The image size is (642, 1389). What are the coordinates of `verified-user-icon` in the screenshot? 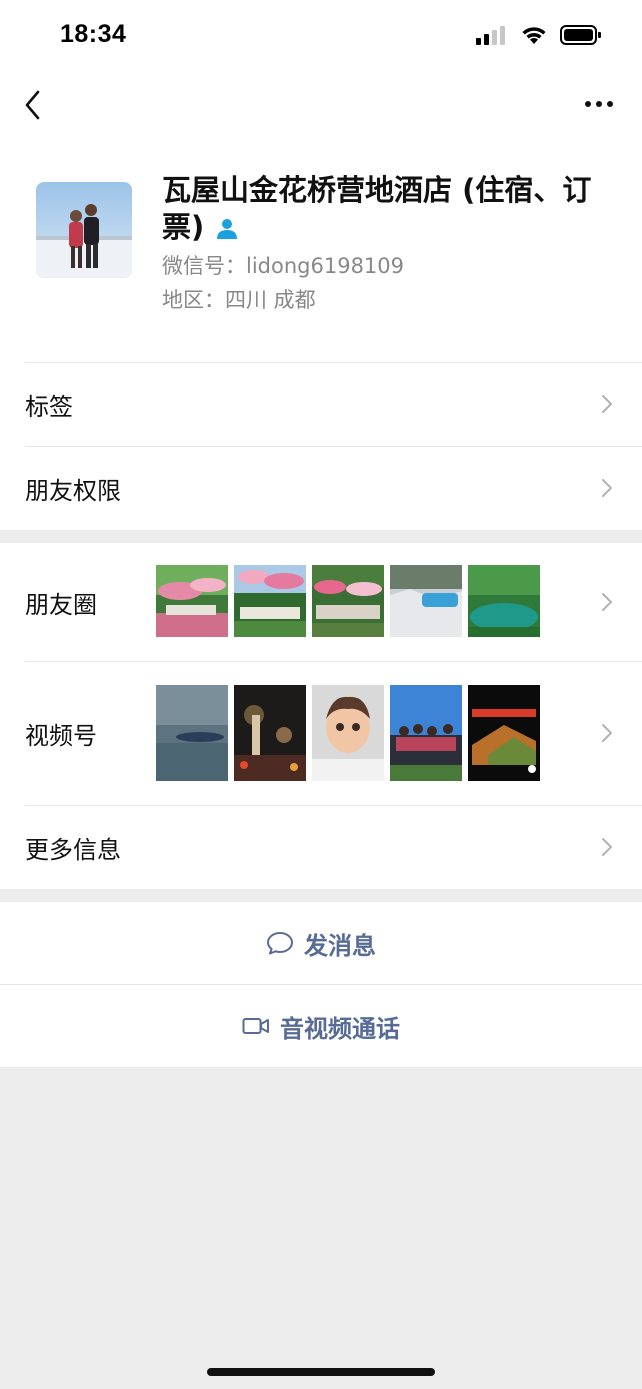 It's located at (227, 229).